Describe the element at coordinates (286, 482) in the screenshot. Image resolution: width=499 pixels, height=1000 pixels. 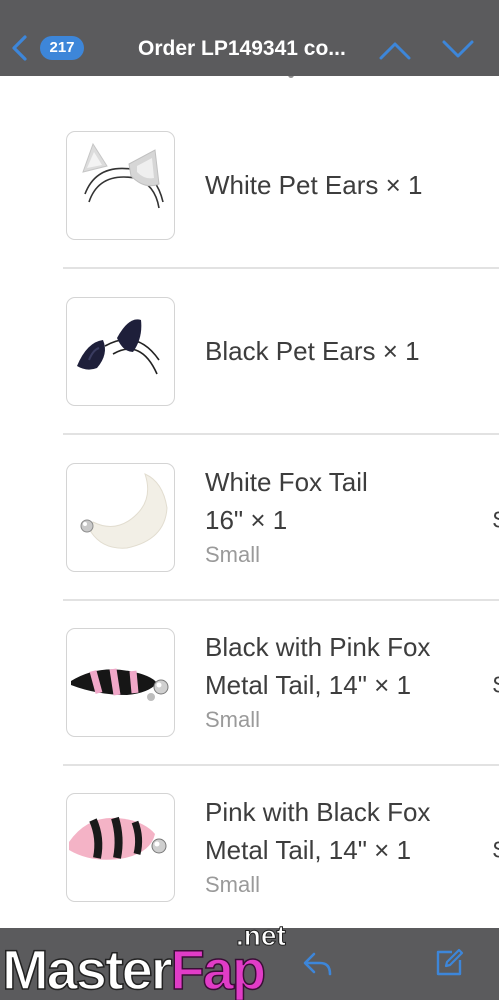
I see `item-name-line1: White Fox Tail` at that location.